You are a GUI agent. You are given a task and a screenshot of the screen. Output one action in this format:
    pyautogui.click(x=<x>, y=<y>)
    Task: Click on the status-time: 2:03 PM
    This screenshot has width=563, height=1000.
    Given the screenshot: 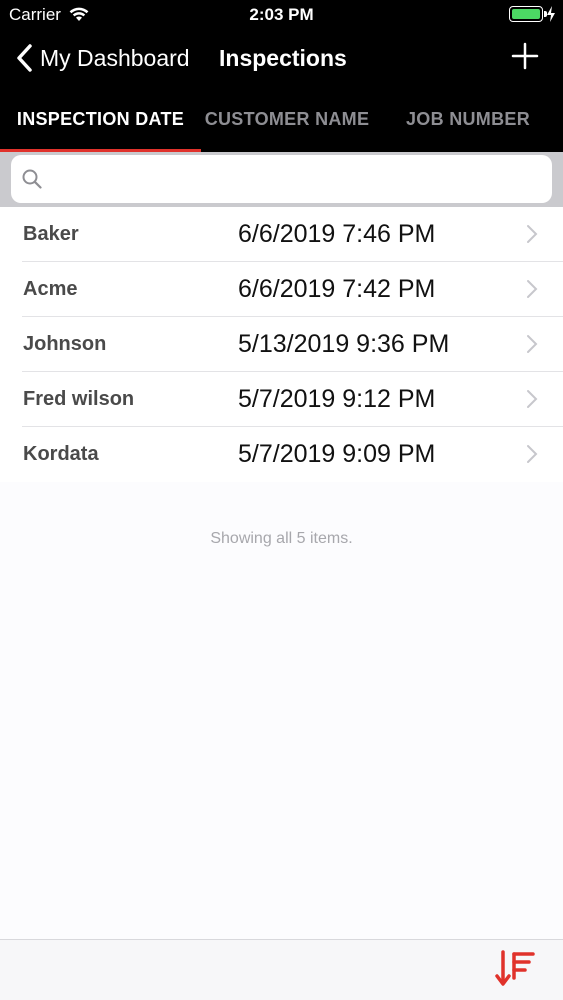 What is the action you would take?
    pyautogui.click(x=281, y=14)
    